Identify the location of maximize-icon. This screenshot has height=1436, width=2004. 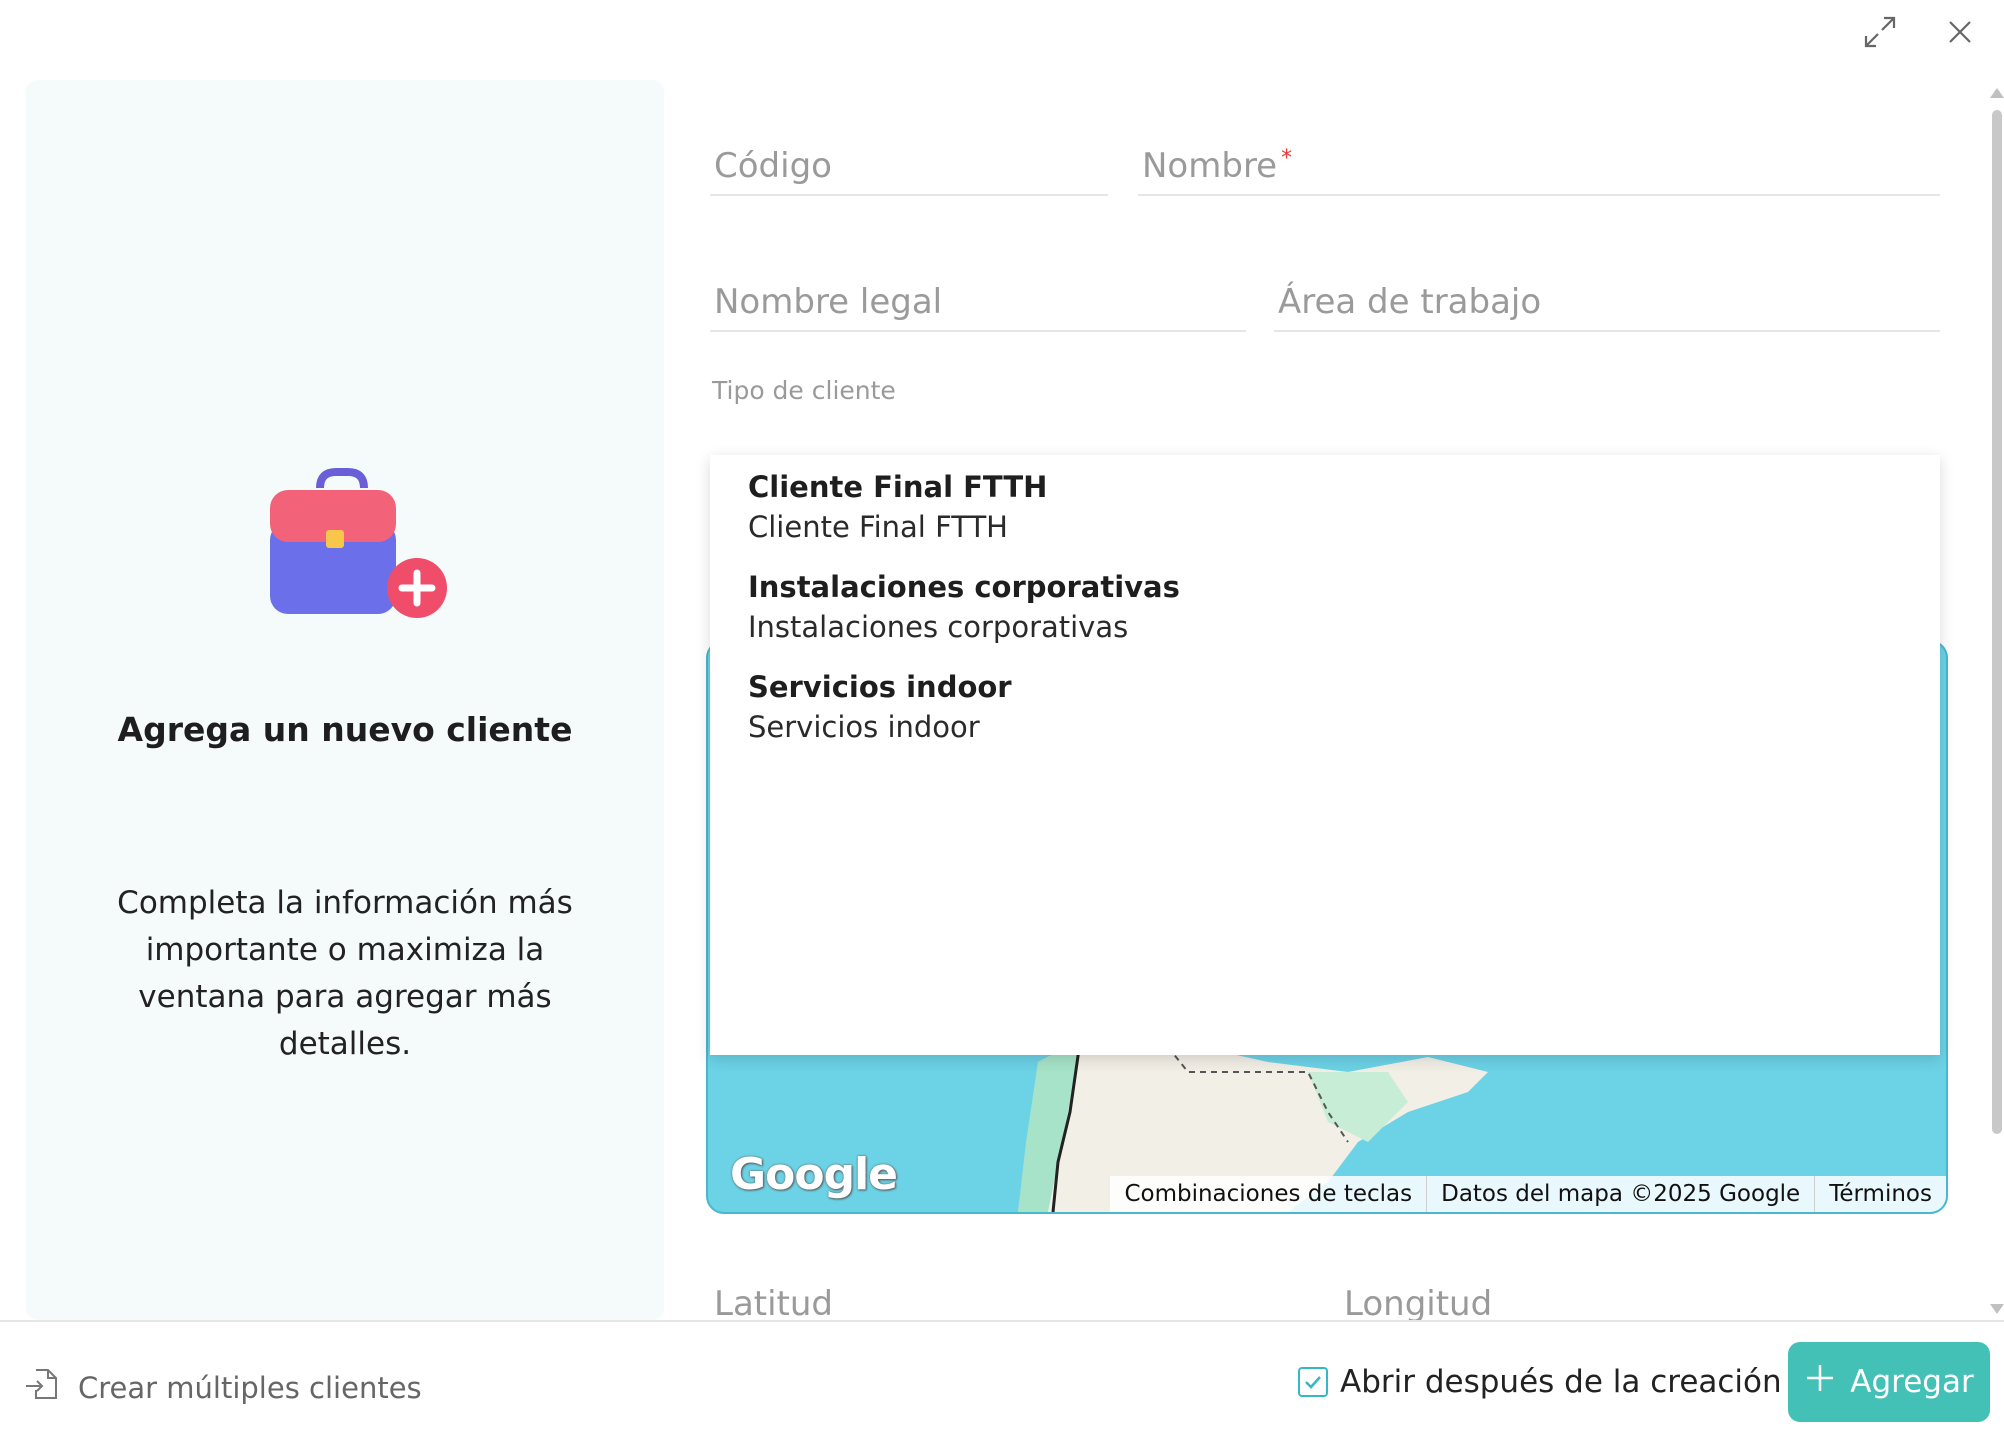
(1880, 32).